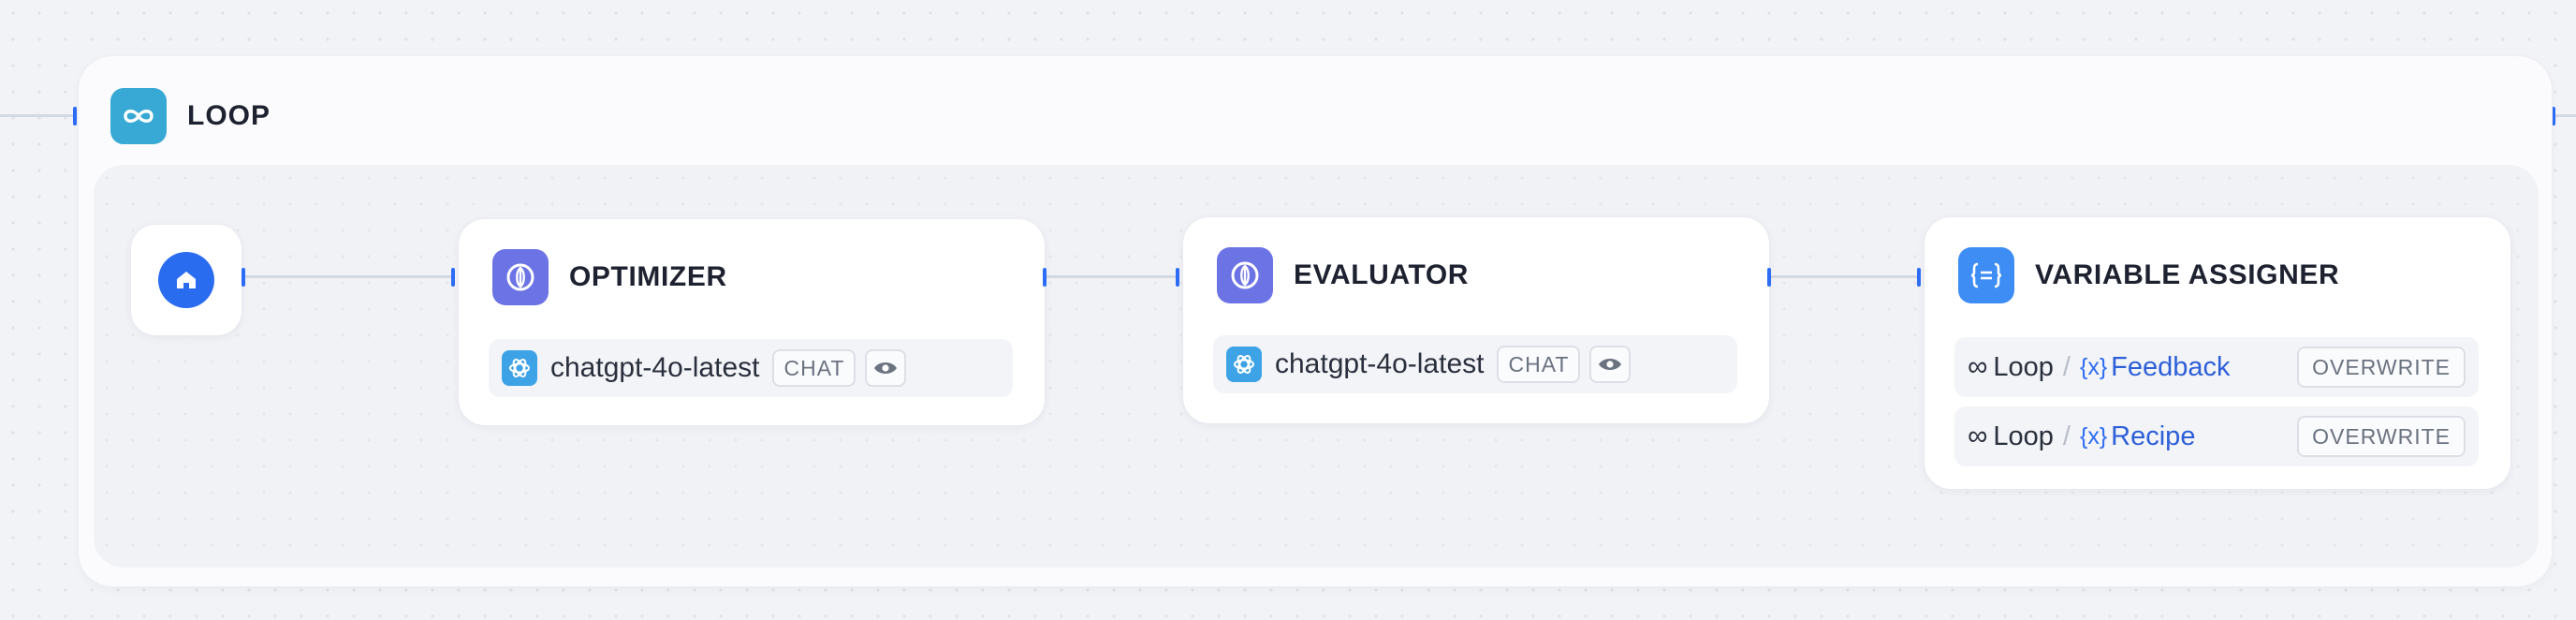 The height and width of the screenshot is (620, 2576). What do you see at coordinates (350, 276) in the screenshot?
I see `edge-start-optimizer` at bounding box center [350, 276].